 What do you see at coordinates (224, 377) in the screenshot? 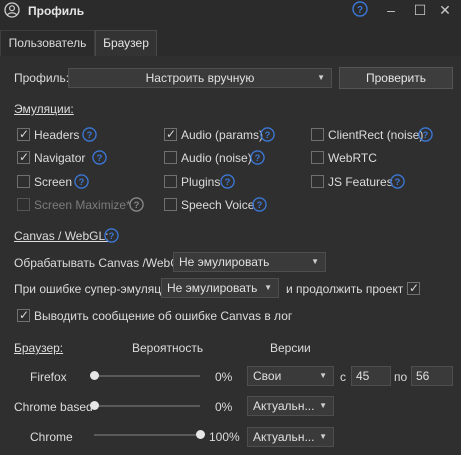
I see `firefox-probability-value: 0%` at bounding box center [224, 377].